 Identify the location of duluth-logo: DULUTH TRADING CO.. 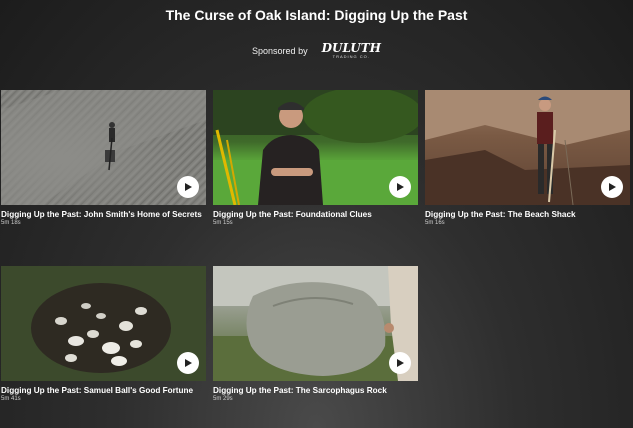
(351, 50).